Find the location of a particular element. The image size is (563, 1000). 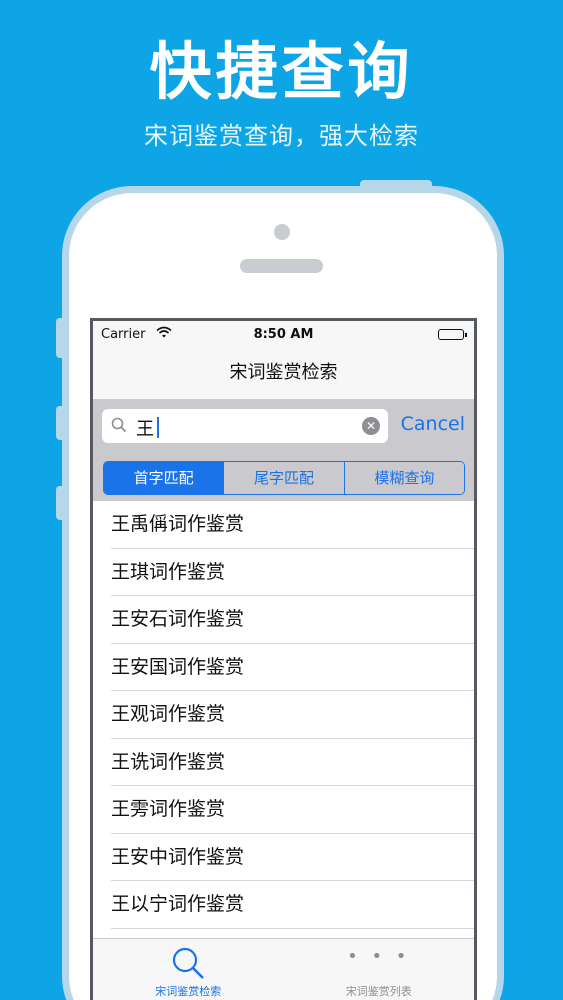

list-item: 王安中词作鉴赏 is located at coordinates (283, 858).